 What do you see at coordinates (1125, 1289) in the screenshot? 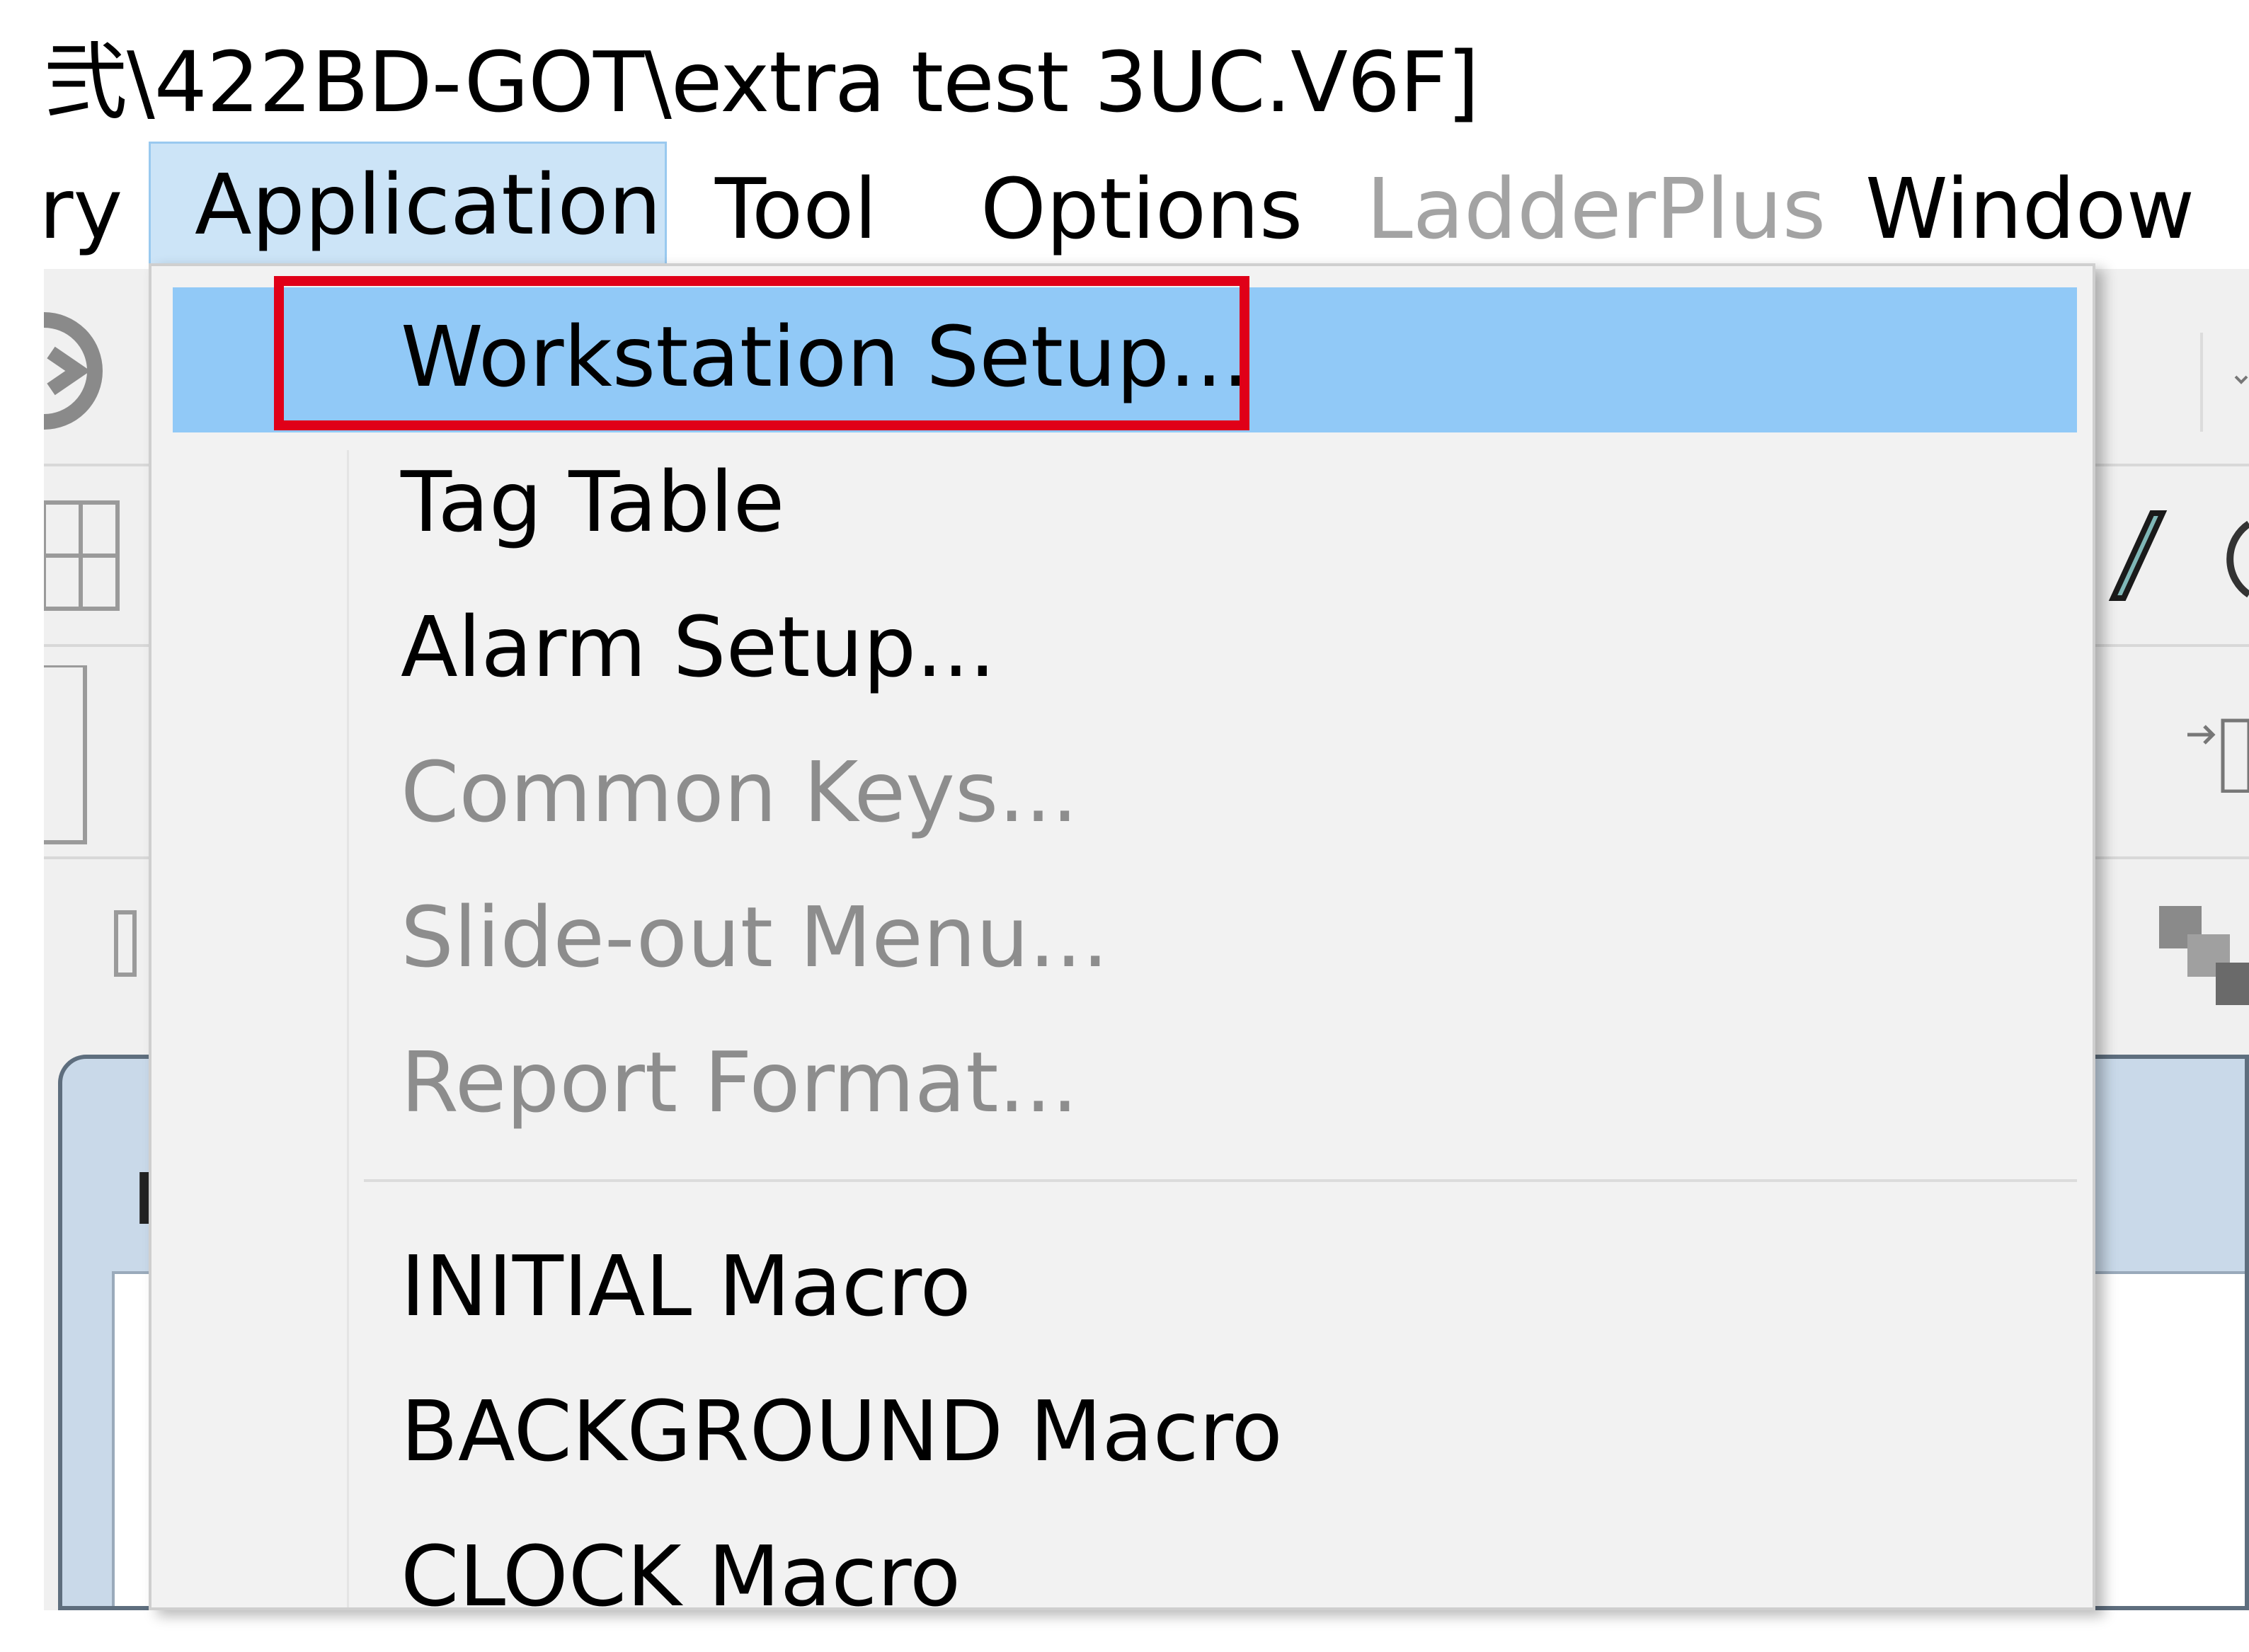
I see `menu-item-initial-macro: INITIAL Macro` at bounding box center [1125, 1289].